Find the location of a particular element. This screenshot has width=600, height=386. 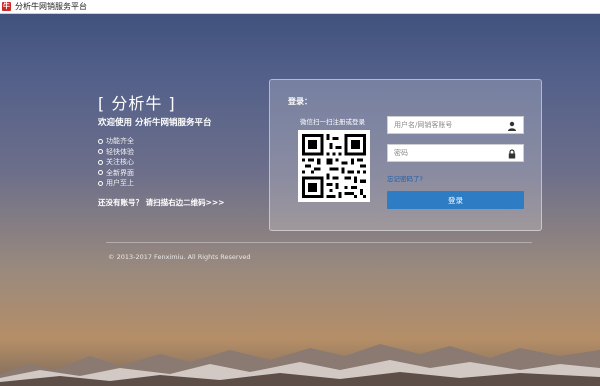

feature-label: 全新界面 is located at coordinates (120, 172).